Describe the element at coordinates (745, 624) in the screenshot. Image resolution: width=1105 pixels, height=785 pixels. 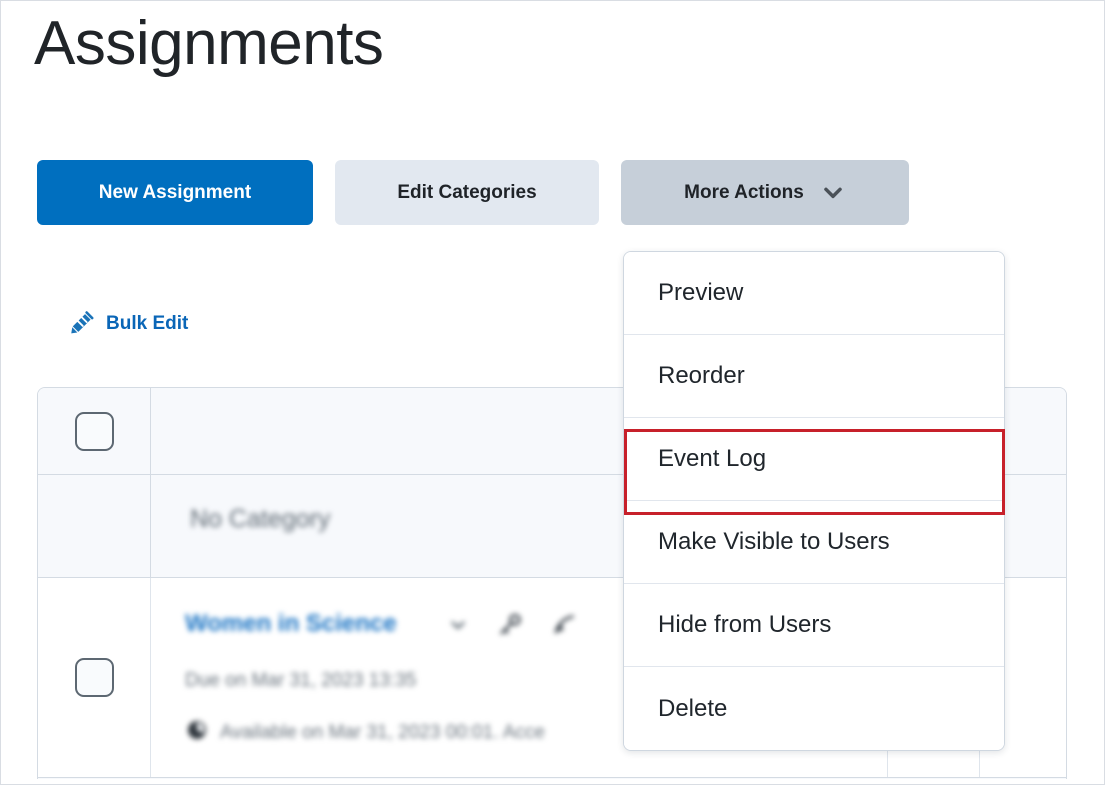
I see `menu-item-label: Hide from Users` at that location.